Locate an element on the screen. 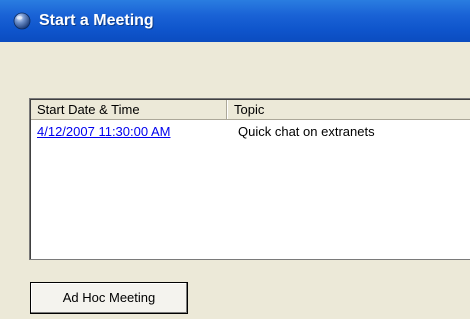 The image size is (470, 319). globe-icon is located at coordinates (22, 21).